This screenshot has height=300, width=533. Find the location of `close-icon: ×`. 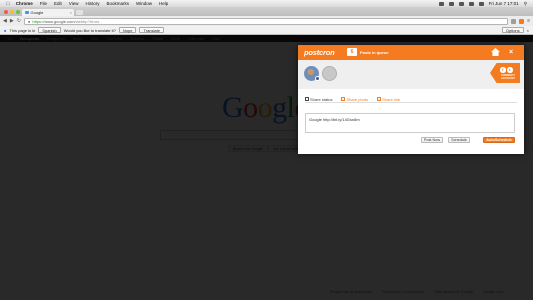

close-icon: × is located at coordinates (511, 52).